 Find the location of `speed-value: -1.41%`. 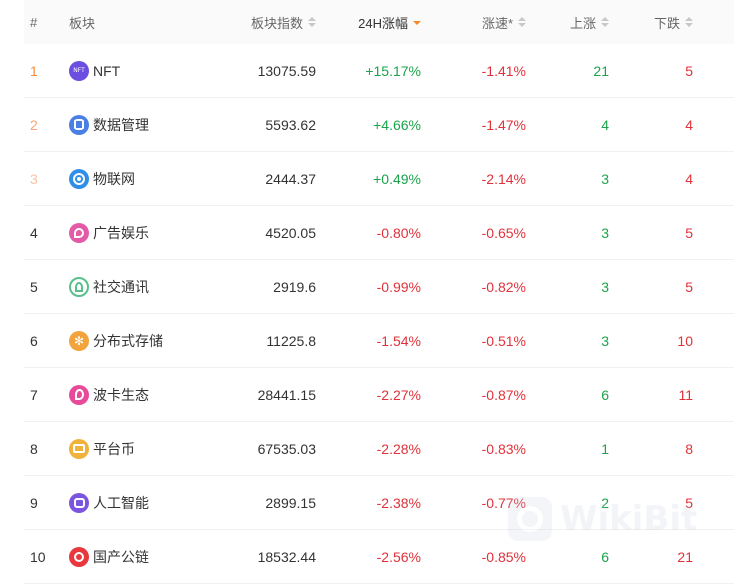

speed-value: -1.41% is located at coordinates (503, 70).